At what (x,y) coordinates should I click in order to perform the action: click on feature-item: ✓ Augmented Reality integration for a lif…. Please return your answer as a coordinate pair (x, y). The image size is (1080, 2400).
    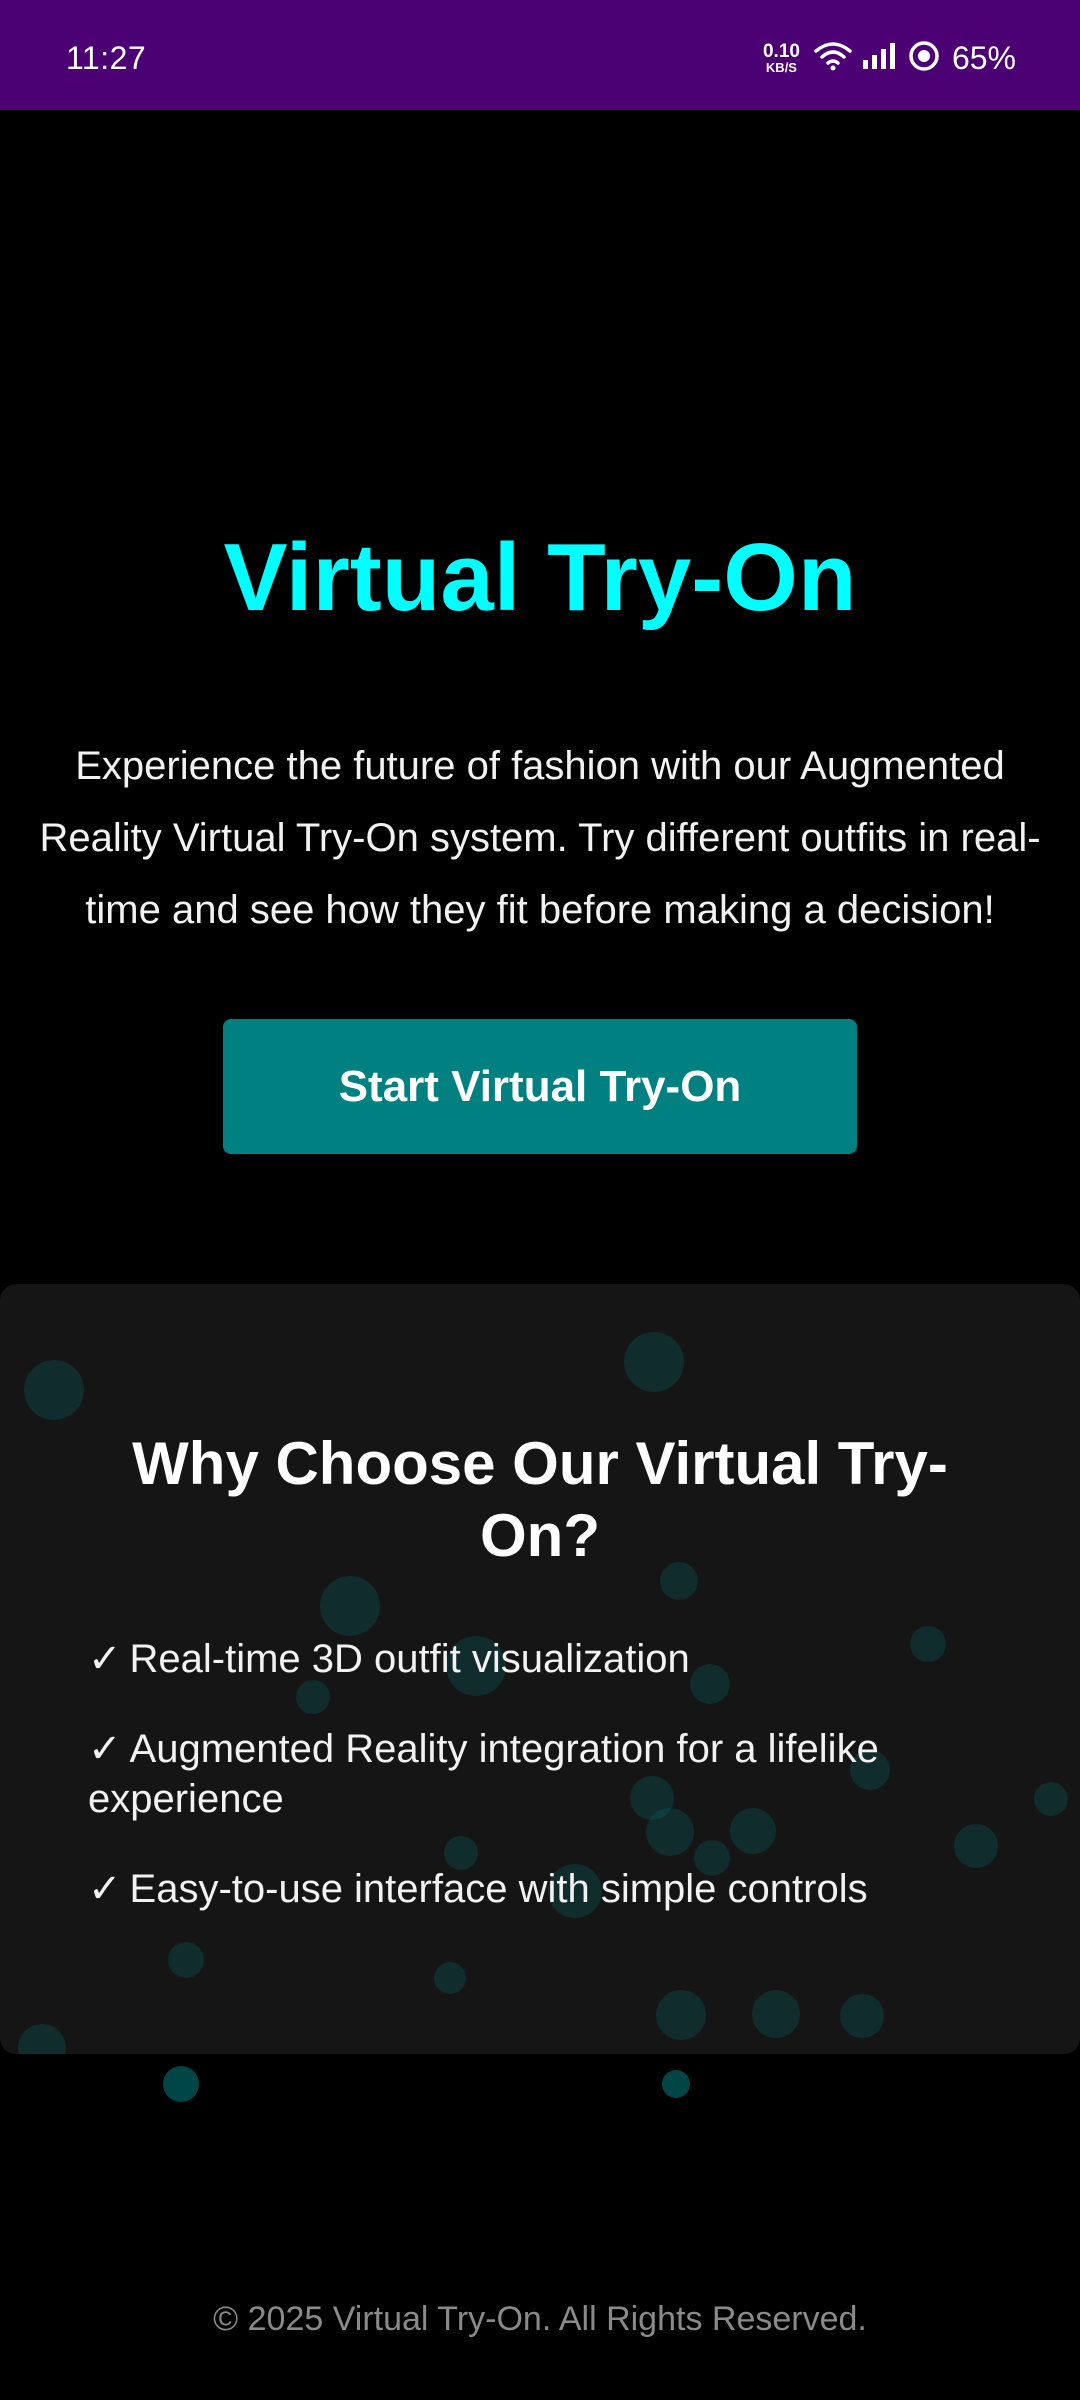
    Looking at the image, I should click on (538, 1774).